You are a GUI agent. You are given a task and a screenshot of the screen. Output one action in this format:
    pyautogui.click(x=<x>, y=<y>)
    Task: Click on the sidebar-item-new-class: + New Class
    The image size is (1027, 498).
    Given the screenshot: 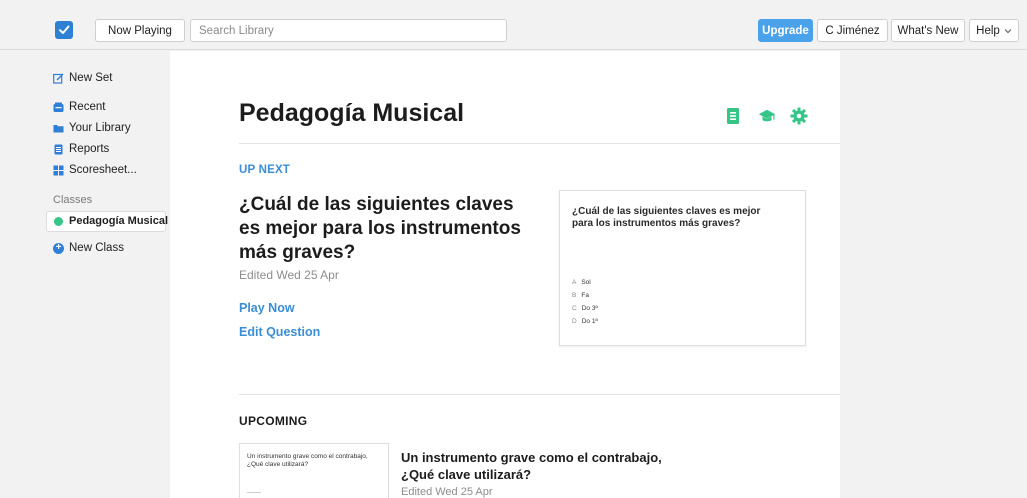 What is the action you would take?
    pyautogui.click(x=88, y=248)
    